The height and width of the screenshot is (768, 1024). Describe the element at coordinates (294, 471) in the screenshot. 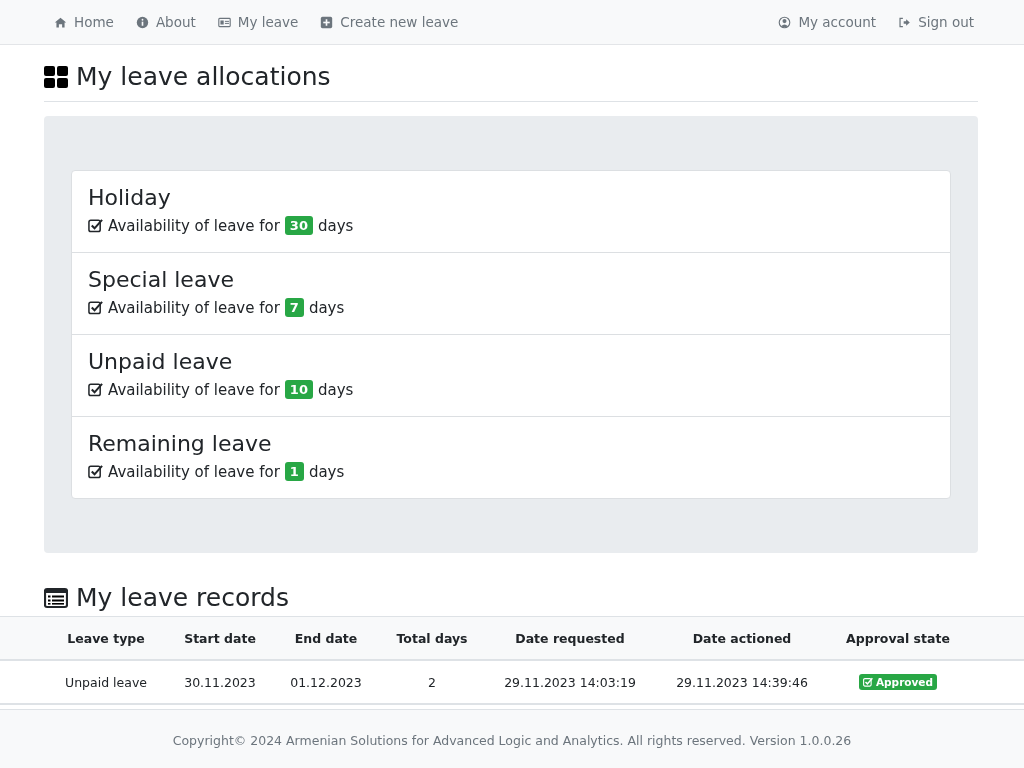

I see `days-count: 1` at that location.